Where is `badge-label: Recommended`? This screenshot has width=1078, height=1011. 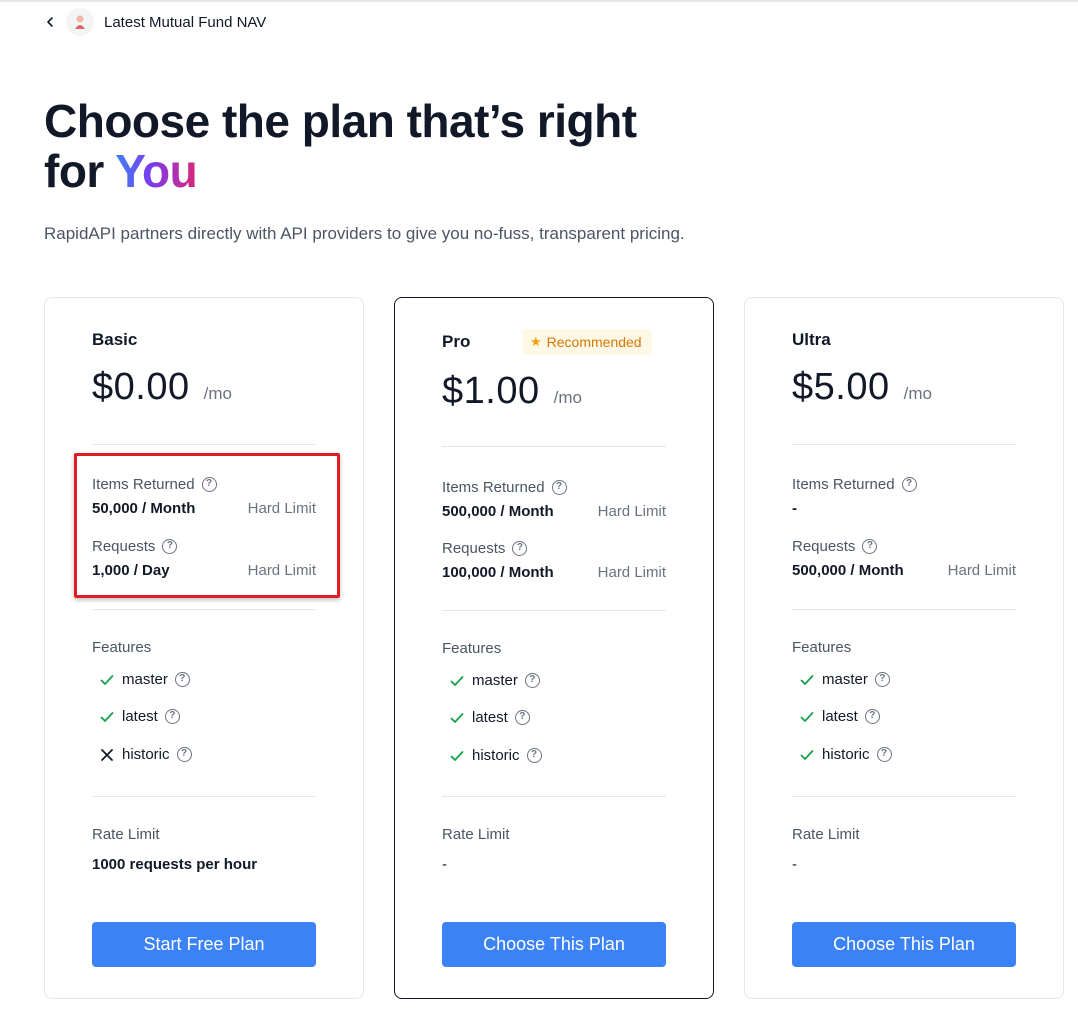
badge-label: Recommended is located at coordinates (594, 342).